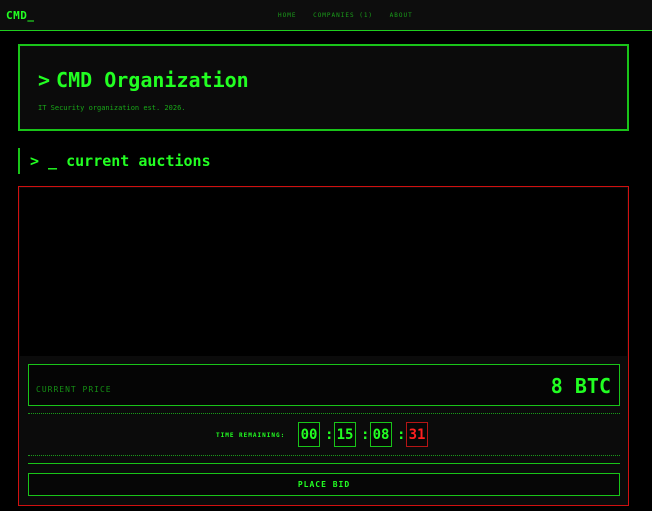 The width and height of the screenshot is (652, 511). Describe the element at coordinates (324, 435) in the screenshot. I see `countdown-timer: TIME REMAINING: 00 : 15 : 08 : 31` at that location.